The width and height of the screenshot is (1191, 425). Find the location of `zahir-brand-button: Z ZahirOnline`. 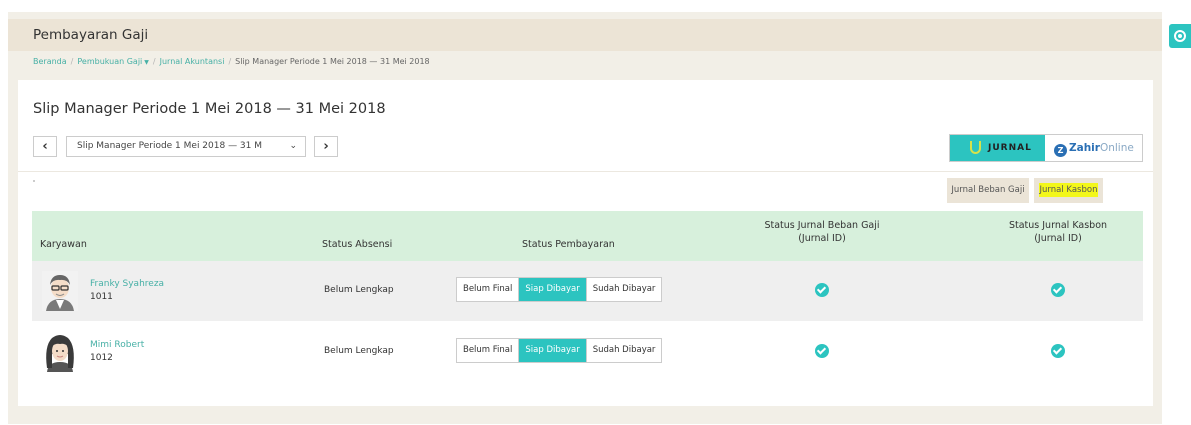

zahir-brand-button: Z ZahirOnline is located at coordinates (1094, 148).